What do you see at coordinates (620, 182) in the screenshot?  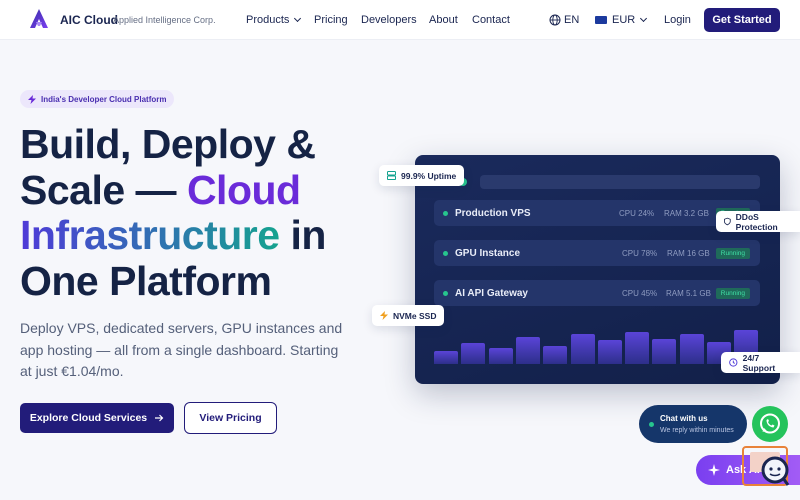 I see `dashboard-search-bar` at bounding box center [620, 182].